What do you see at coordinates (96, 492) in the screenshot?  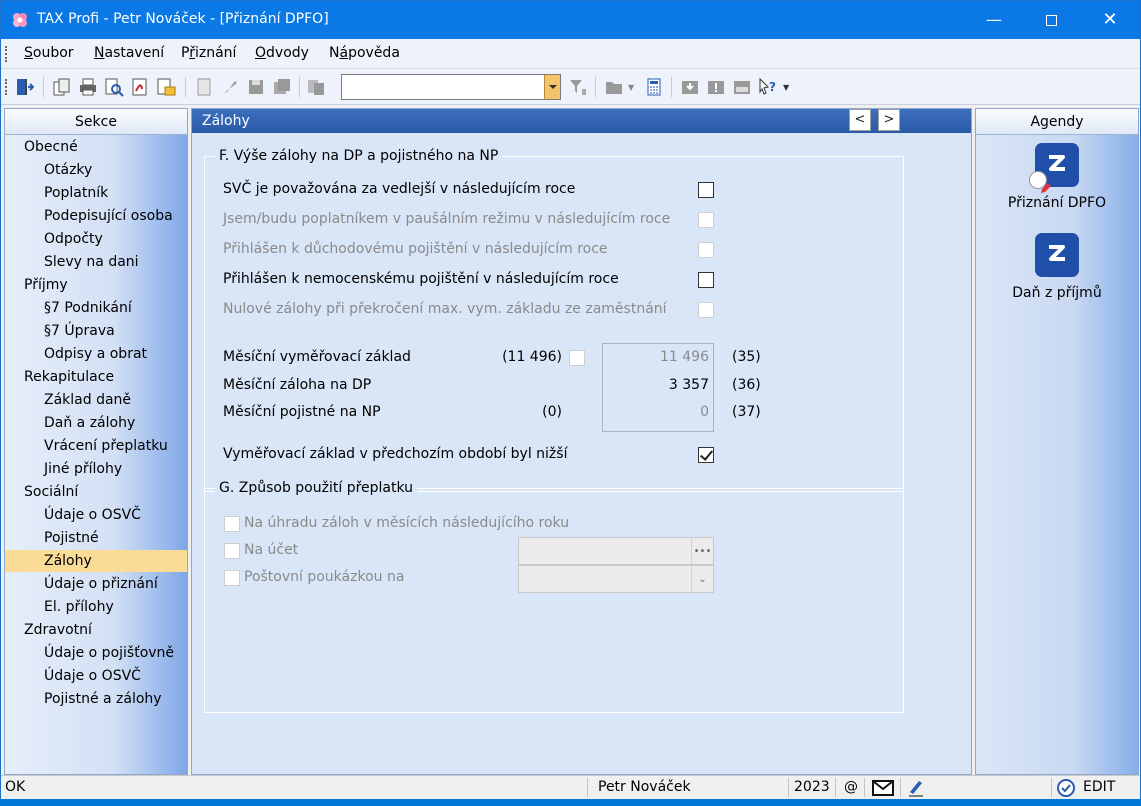 I see `sidebar-item: Sociální` at bounding box center [96, 492].